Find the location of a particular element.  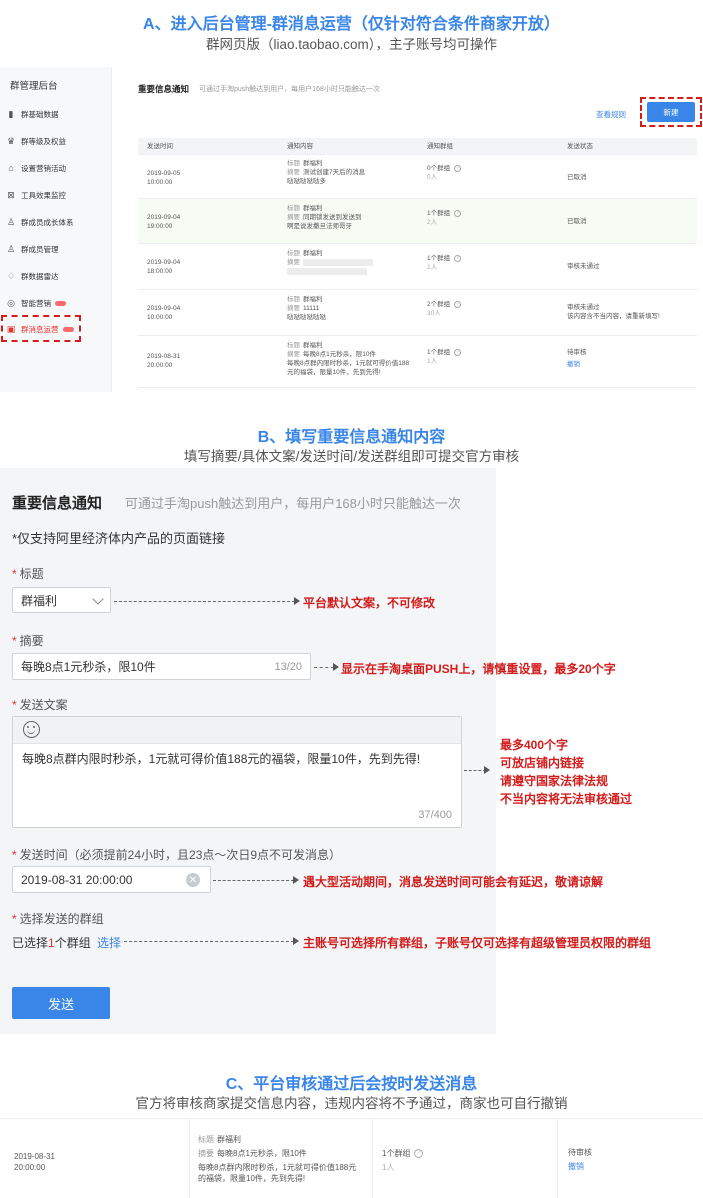

title-field-label: * 标题 is located at coordinates (28, 574).